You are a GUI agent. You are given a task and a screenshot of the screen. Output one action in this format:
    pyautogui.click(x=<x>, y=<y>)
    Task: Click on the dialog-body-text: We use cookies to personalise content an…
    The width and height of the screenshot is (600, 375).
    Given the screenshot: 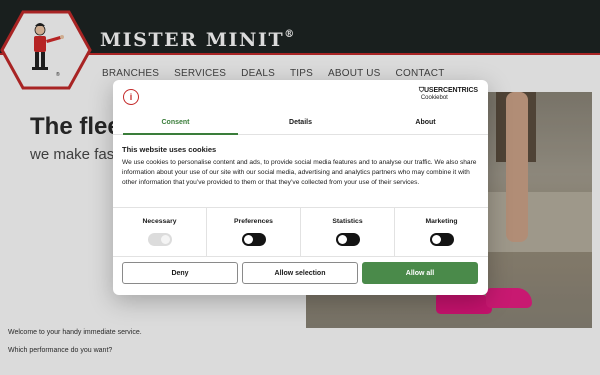 What is the action you would take?
    pyautogui.click(x=299, y=172)
    